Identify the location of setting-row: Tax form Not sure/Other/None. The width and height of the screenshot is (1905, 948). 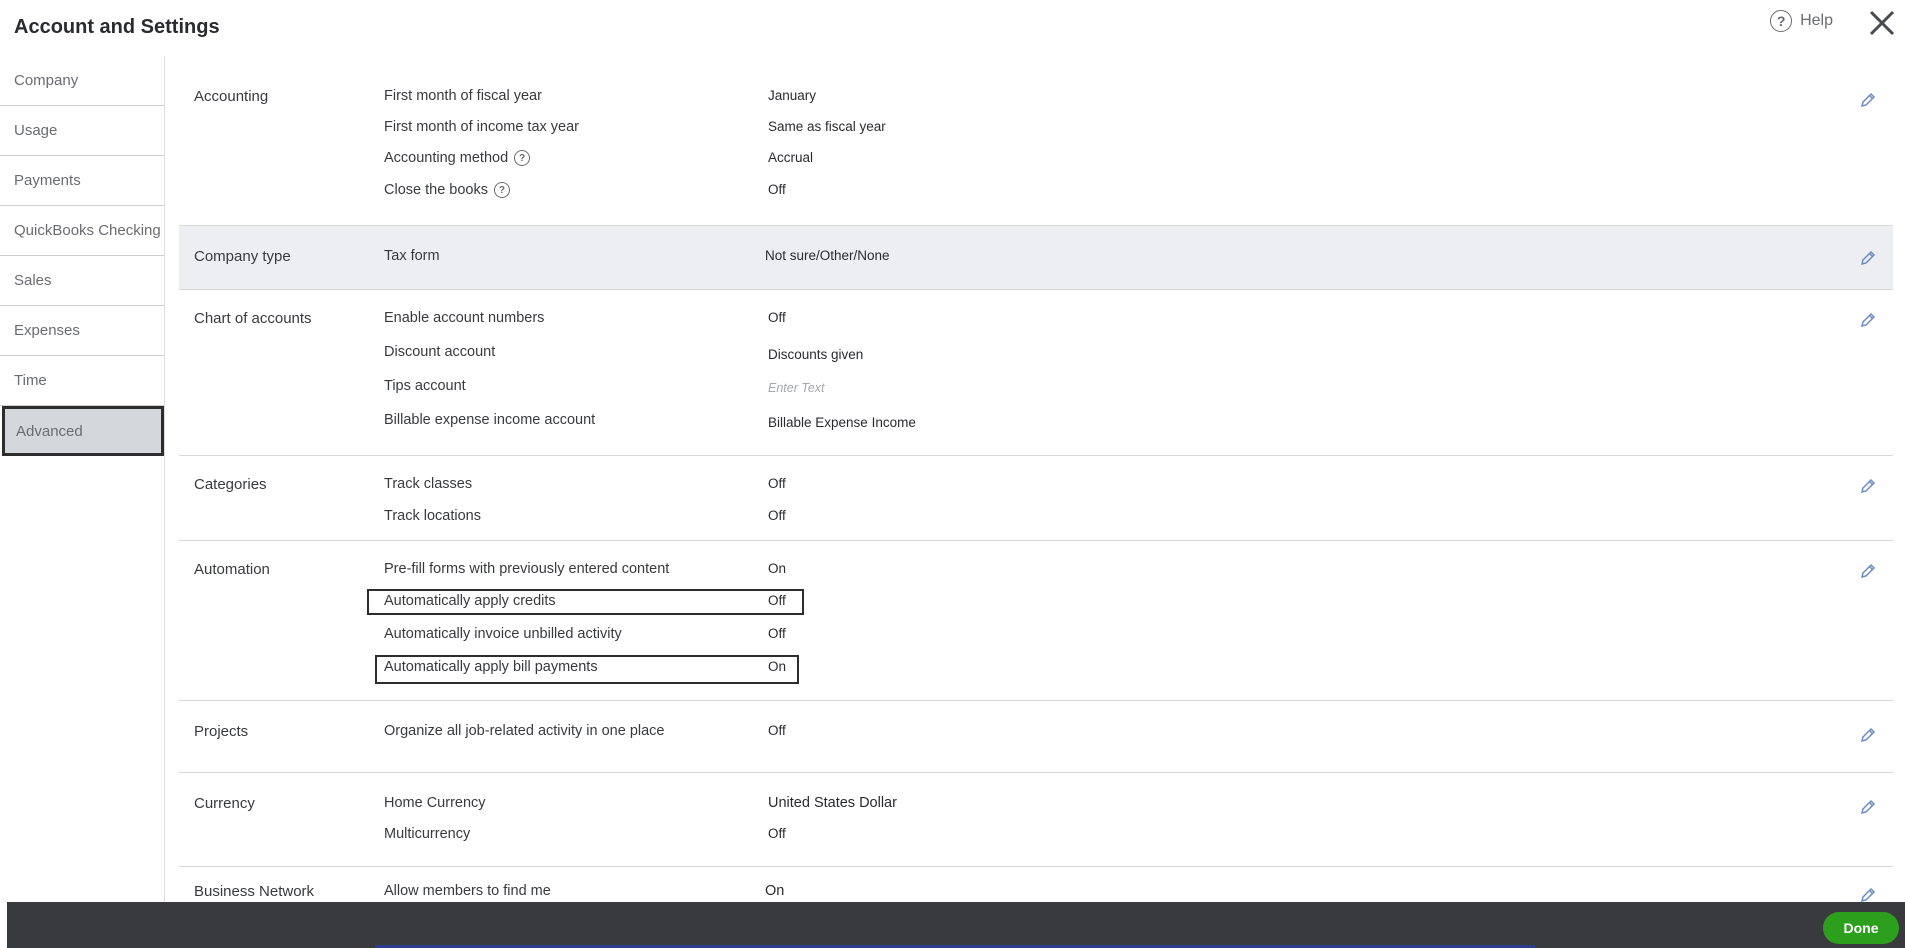
(1036, 260).